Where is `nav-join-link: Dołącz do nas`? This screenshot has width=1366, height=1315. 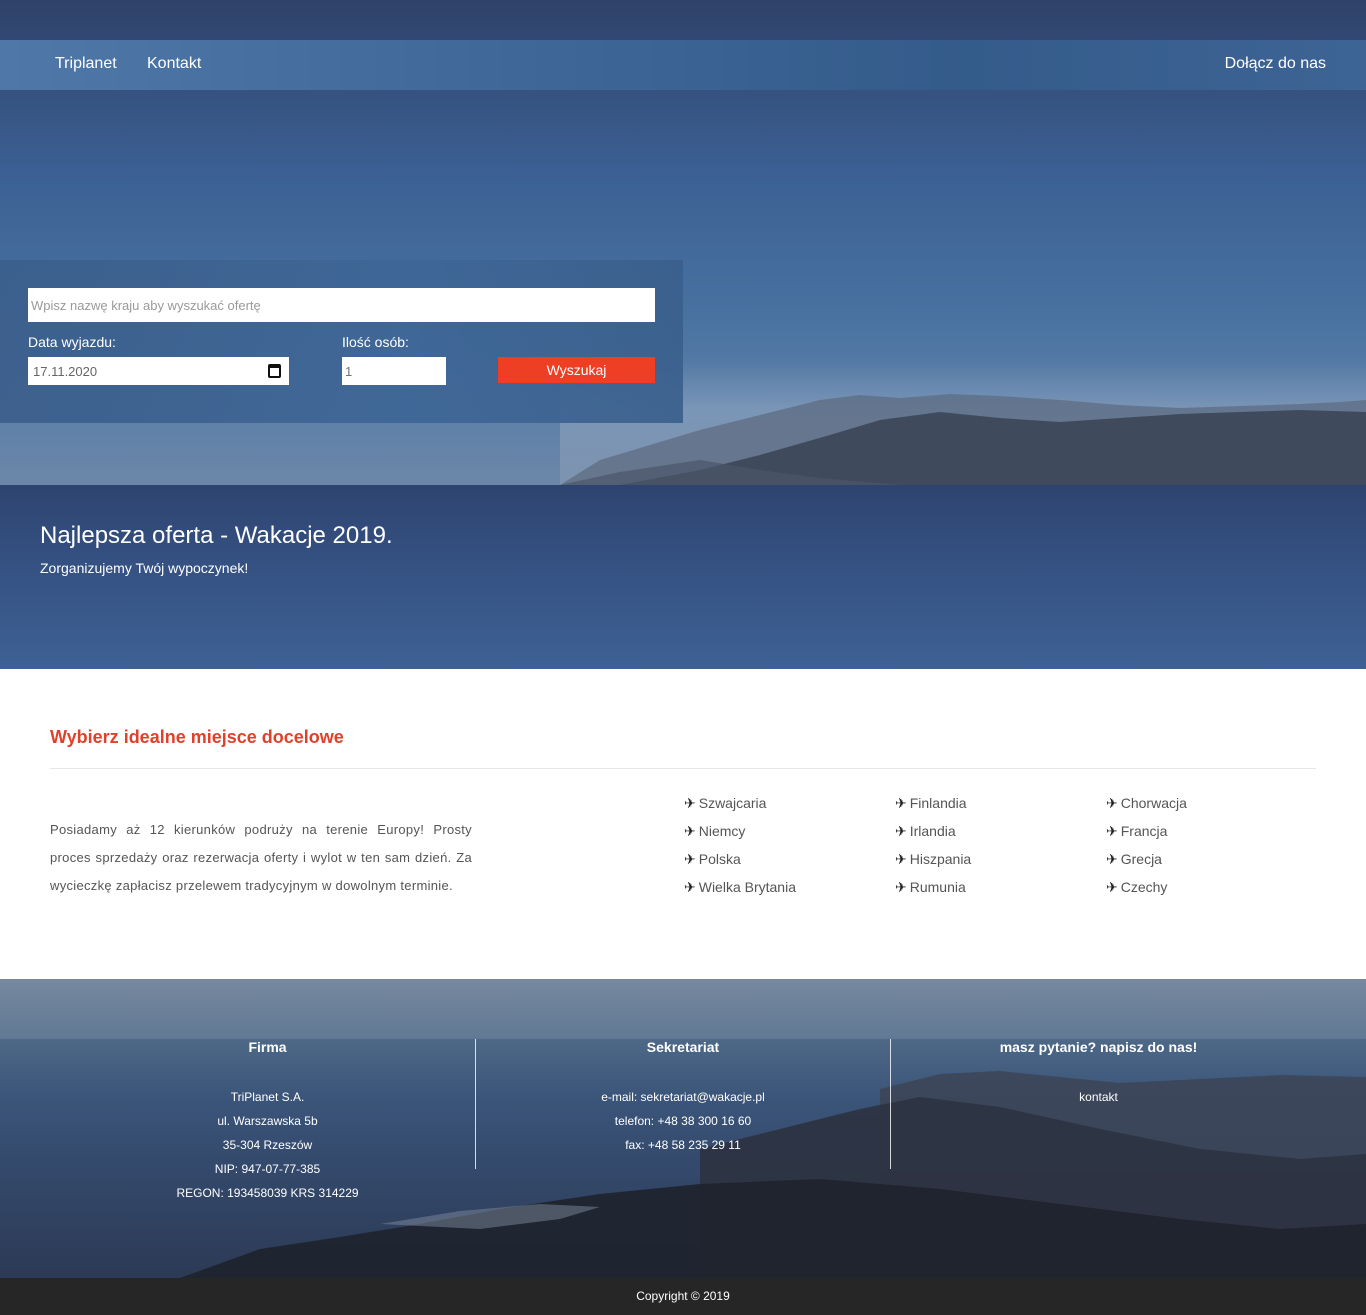 nav-join-link: Dołącz do nas is located at coordinates (1275, 64).